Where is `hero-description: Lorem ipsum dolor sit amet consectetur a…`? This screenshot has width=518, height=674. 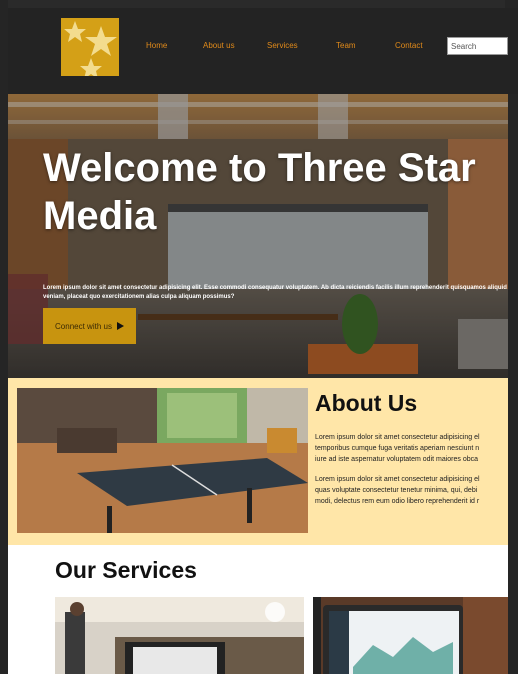
hero-description: Lorem ipsum dolor sit amet consectetur a… is located at coordinates (275, 292).